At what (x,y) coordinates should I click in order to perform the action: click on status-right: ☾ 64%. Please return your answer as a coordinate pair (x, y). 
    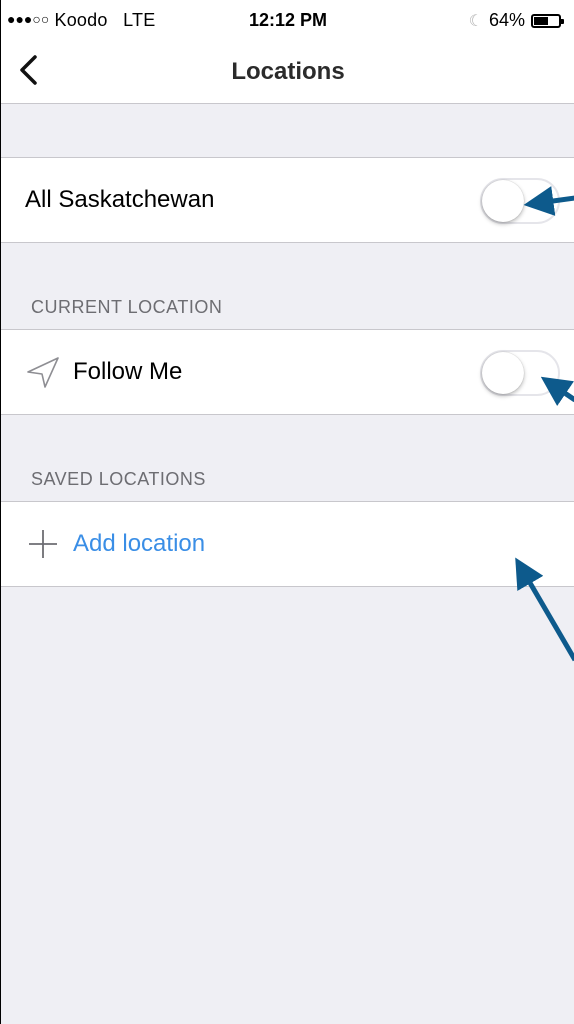
    Looking at the image, I should click on (516, 20).